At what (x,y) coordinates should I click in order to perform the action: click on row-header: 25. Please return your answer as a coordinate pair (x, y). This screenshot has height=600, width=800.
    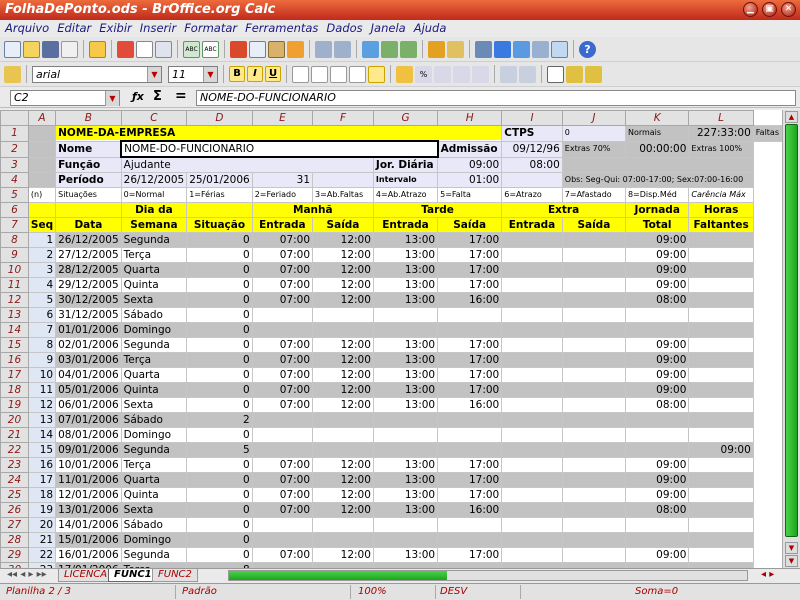
    Looking at the image, I should click on (14, 495).